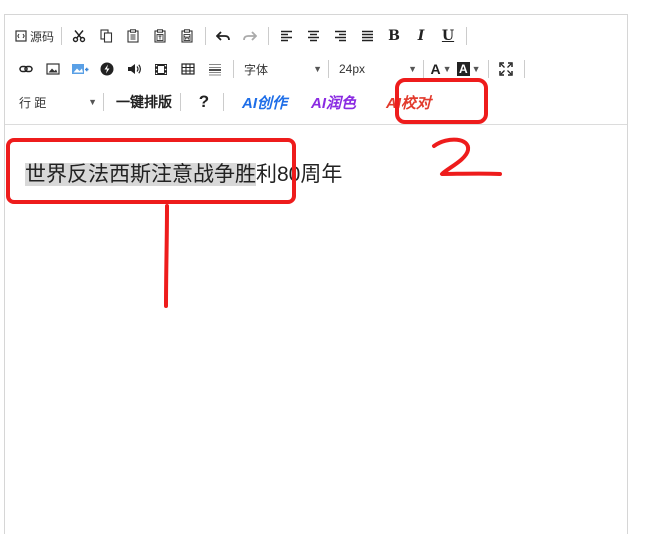  I want to click on video-button, so click(161, 69).